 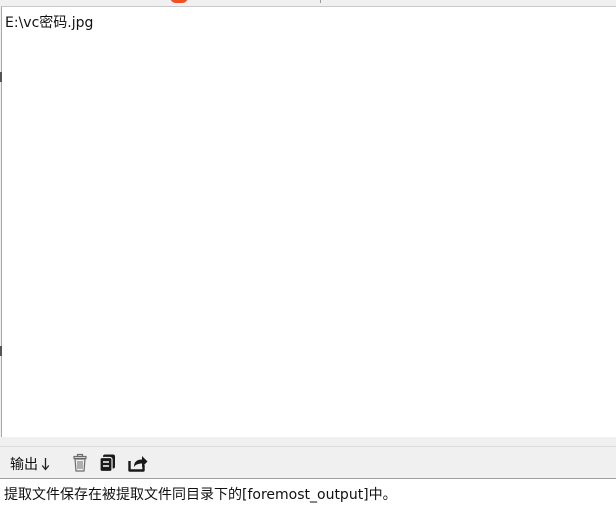 What do you see at coordinates (108, 463) in the screenshot?
I see `copy-icon` at bounding box center [108, 463].